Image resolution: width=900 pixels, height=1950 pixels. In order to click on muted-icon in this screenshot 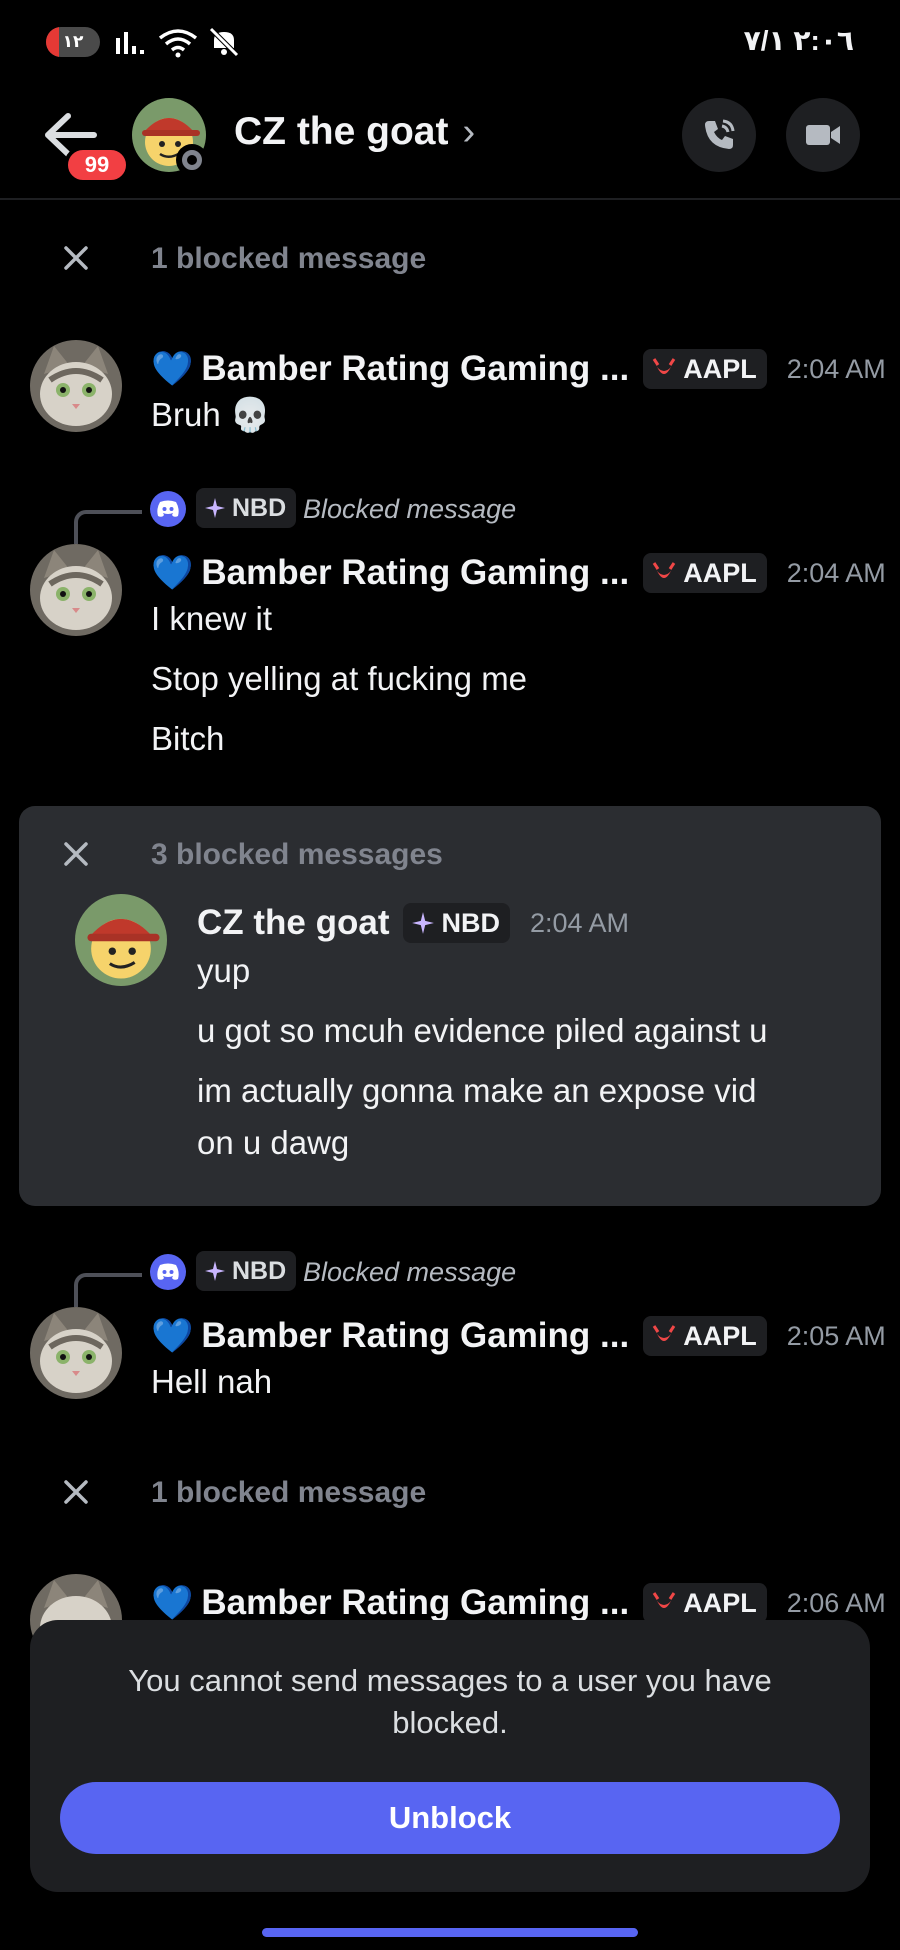, I will do `click(224, 42)`.